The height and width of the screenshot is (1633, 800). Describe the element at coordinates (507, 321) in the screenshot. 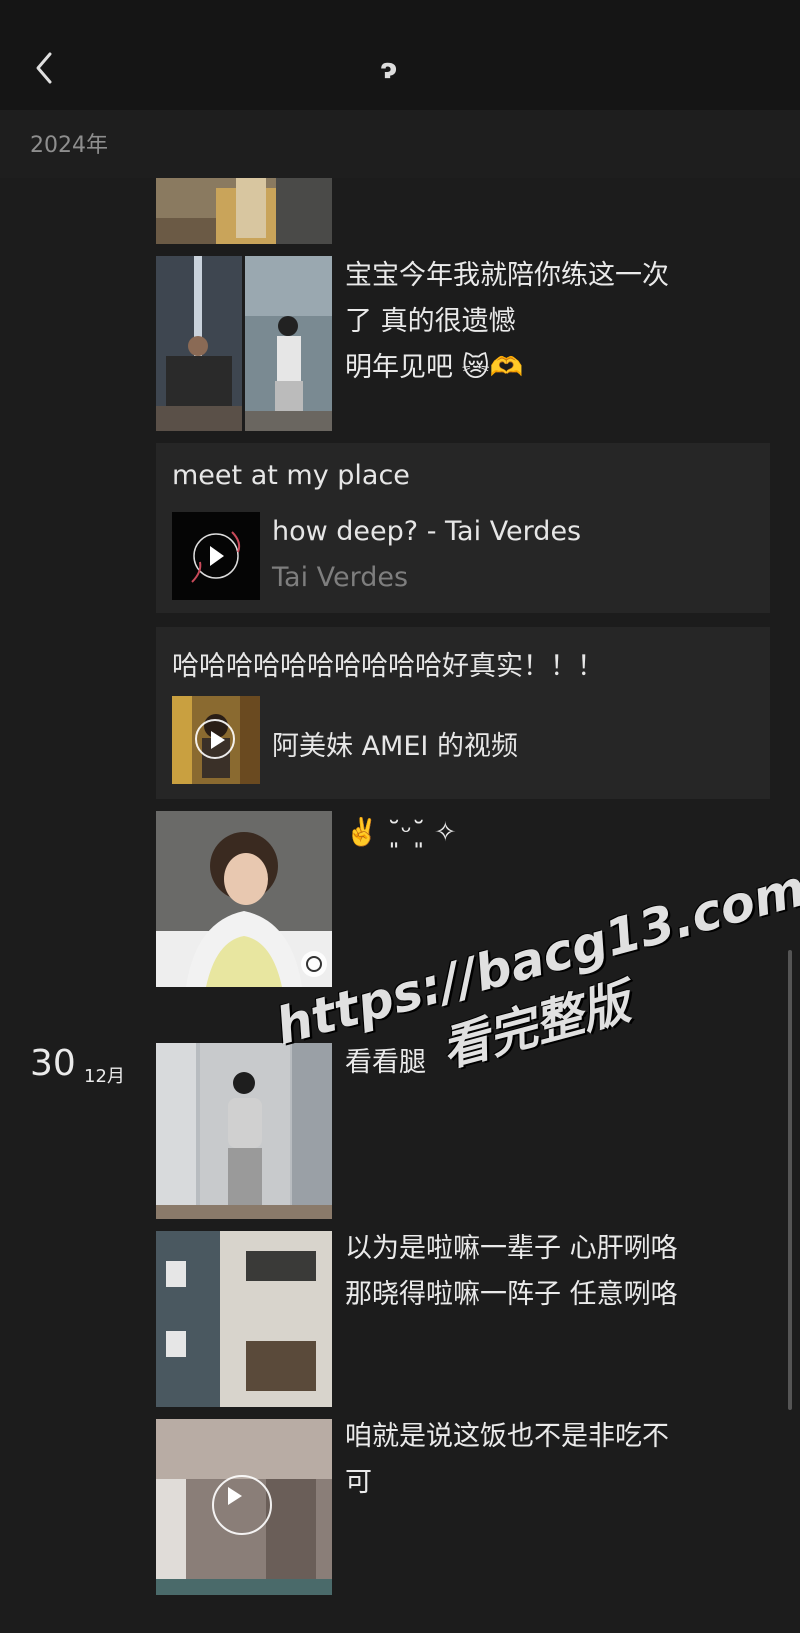

I see `post-caption: 宝宝今年我就陪你练这一次 了 真的很遗憾 明年见吧 😿🫶` at that location.